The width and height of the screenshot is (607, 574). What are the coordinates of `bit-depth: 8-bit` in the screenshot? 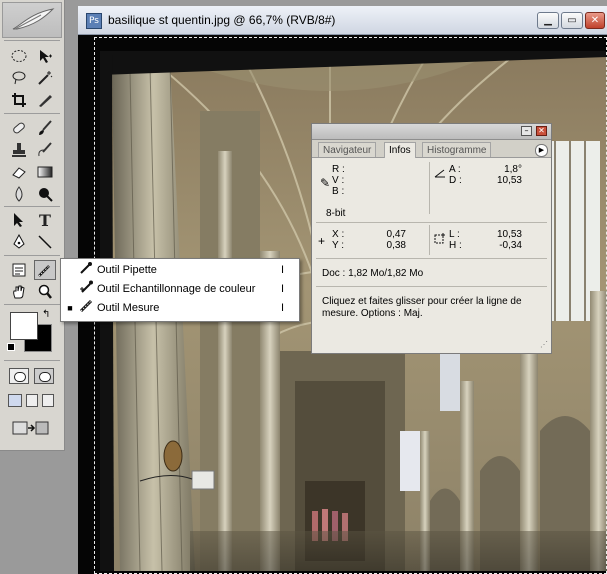 It's located at (336, 213).